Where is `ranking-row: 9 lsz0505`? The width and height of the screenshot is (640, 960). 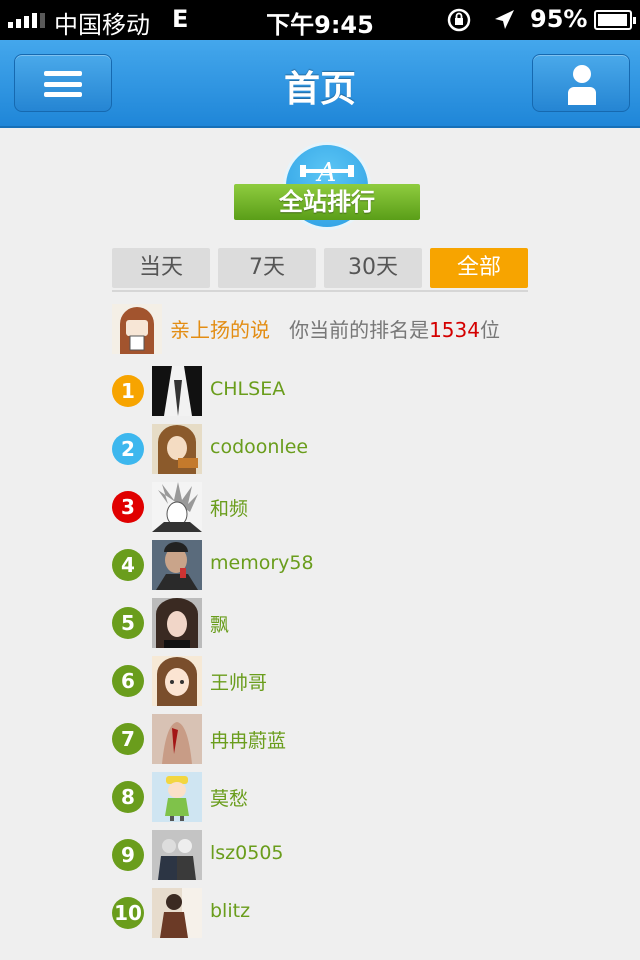 ranking-row: 9 lsz0505 is located at coordinates (322, 855).